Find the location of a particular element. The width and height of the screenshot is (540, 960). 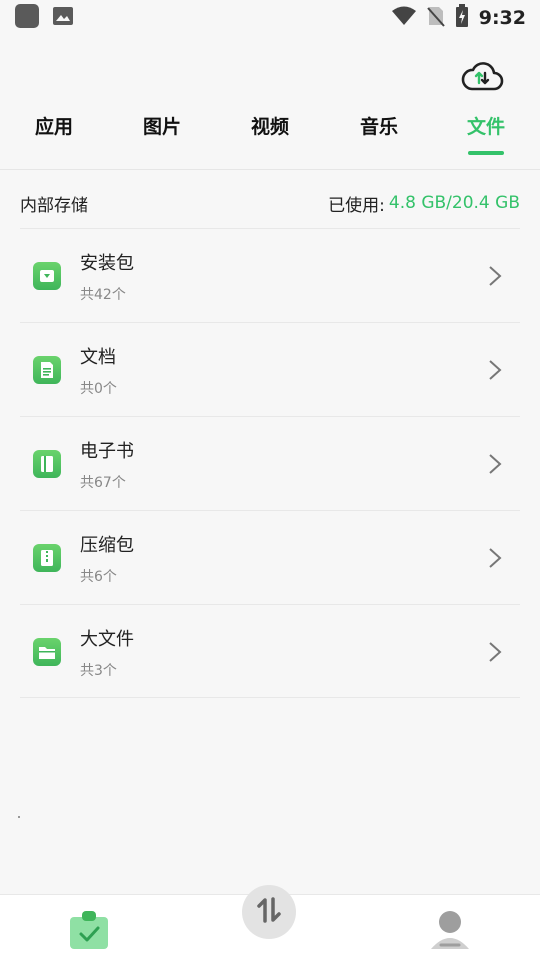

status-bar: 9:32 is located at coordinates (270, 18).